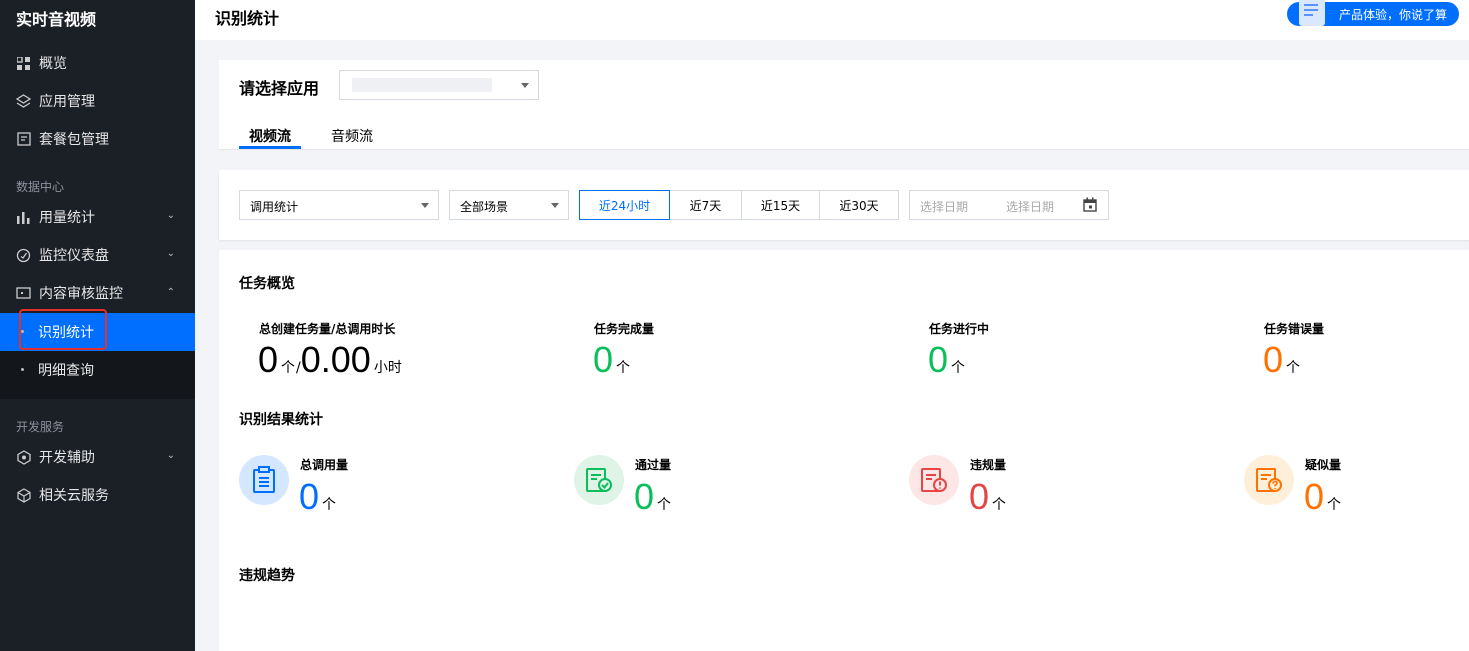 This screenshot has height=651, width=1469. Describe the element at coordinates (23, 139) in the screenshot. I see `package-icon` at that location.